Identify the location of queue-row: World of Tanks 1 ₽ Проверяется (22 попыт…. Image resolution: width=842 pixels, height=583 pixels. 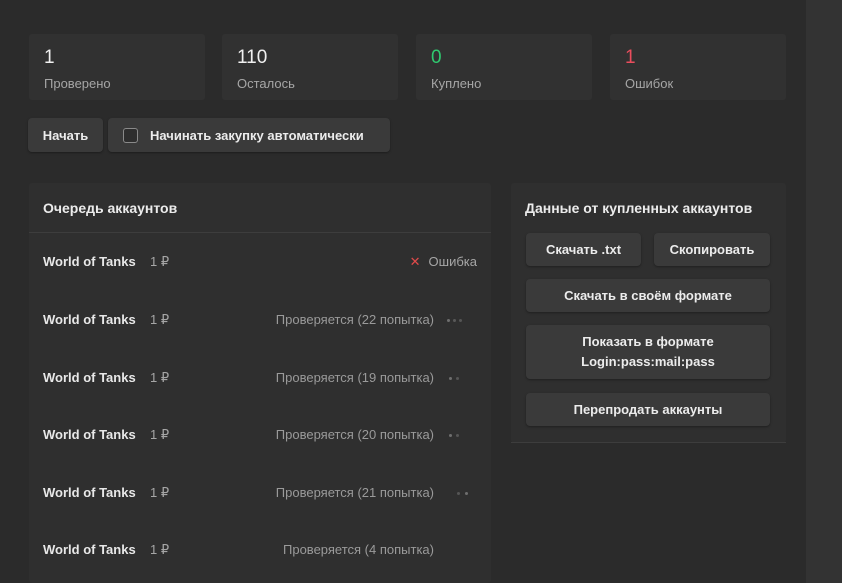
(260, 320).